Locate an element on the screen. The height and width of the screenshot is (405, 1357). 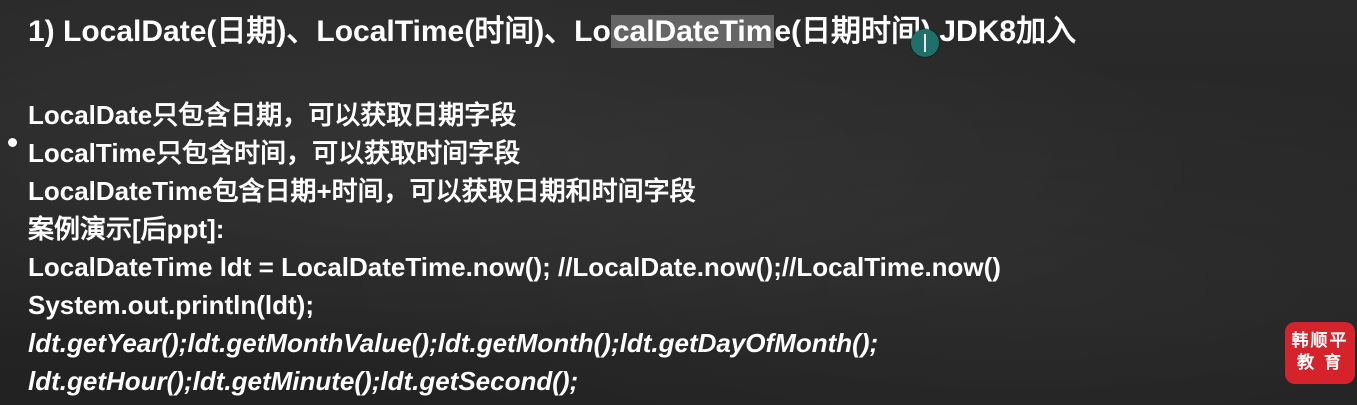
text-cursor-icon is located at coordinates (925, 43).